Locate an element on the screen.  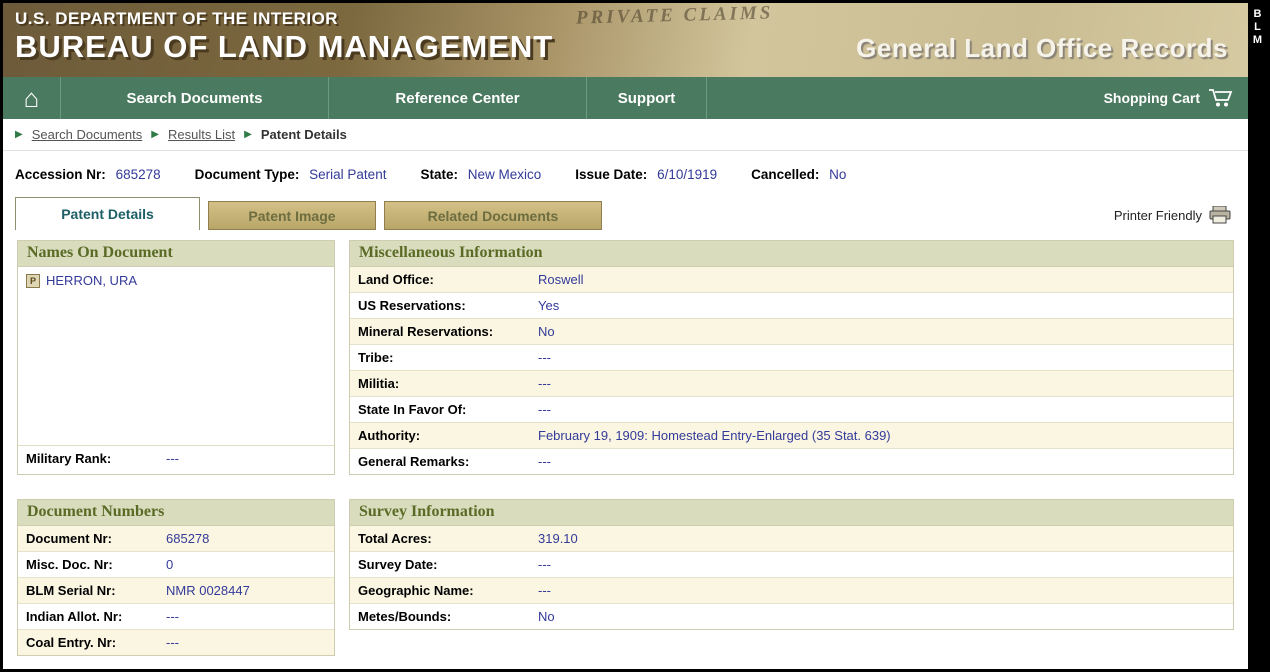
glo-records-title: General Land Office Records is located at coordinates (1042, 48).